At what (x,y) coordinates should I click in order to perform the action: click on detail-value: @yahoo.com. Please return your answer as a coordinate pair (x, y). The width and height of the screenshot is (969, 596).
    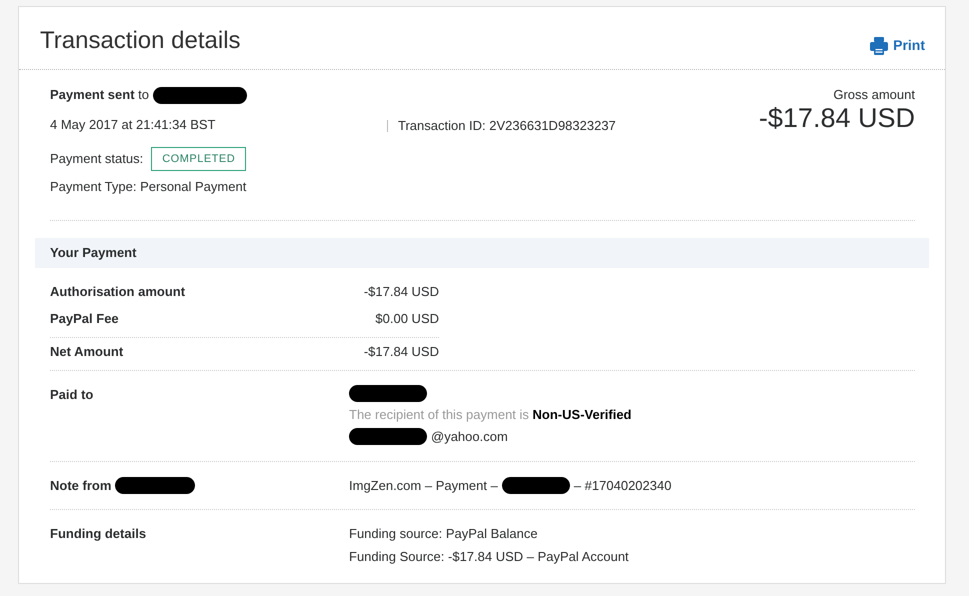
    Looking at the image, I should click on (469, 437).